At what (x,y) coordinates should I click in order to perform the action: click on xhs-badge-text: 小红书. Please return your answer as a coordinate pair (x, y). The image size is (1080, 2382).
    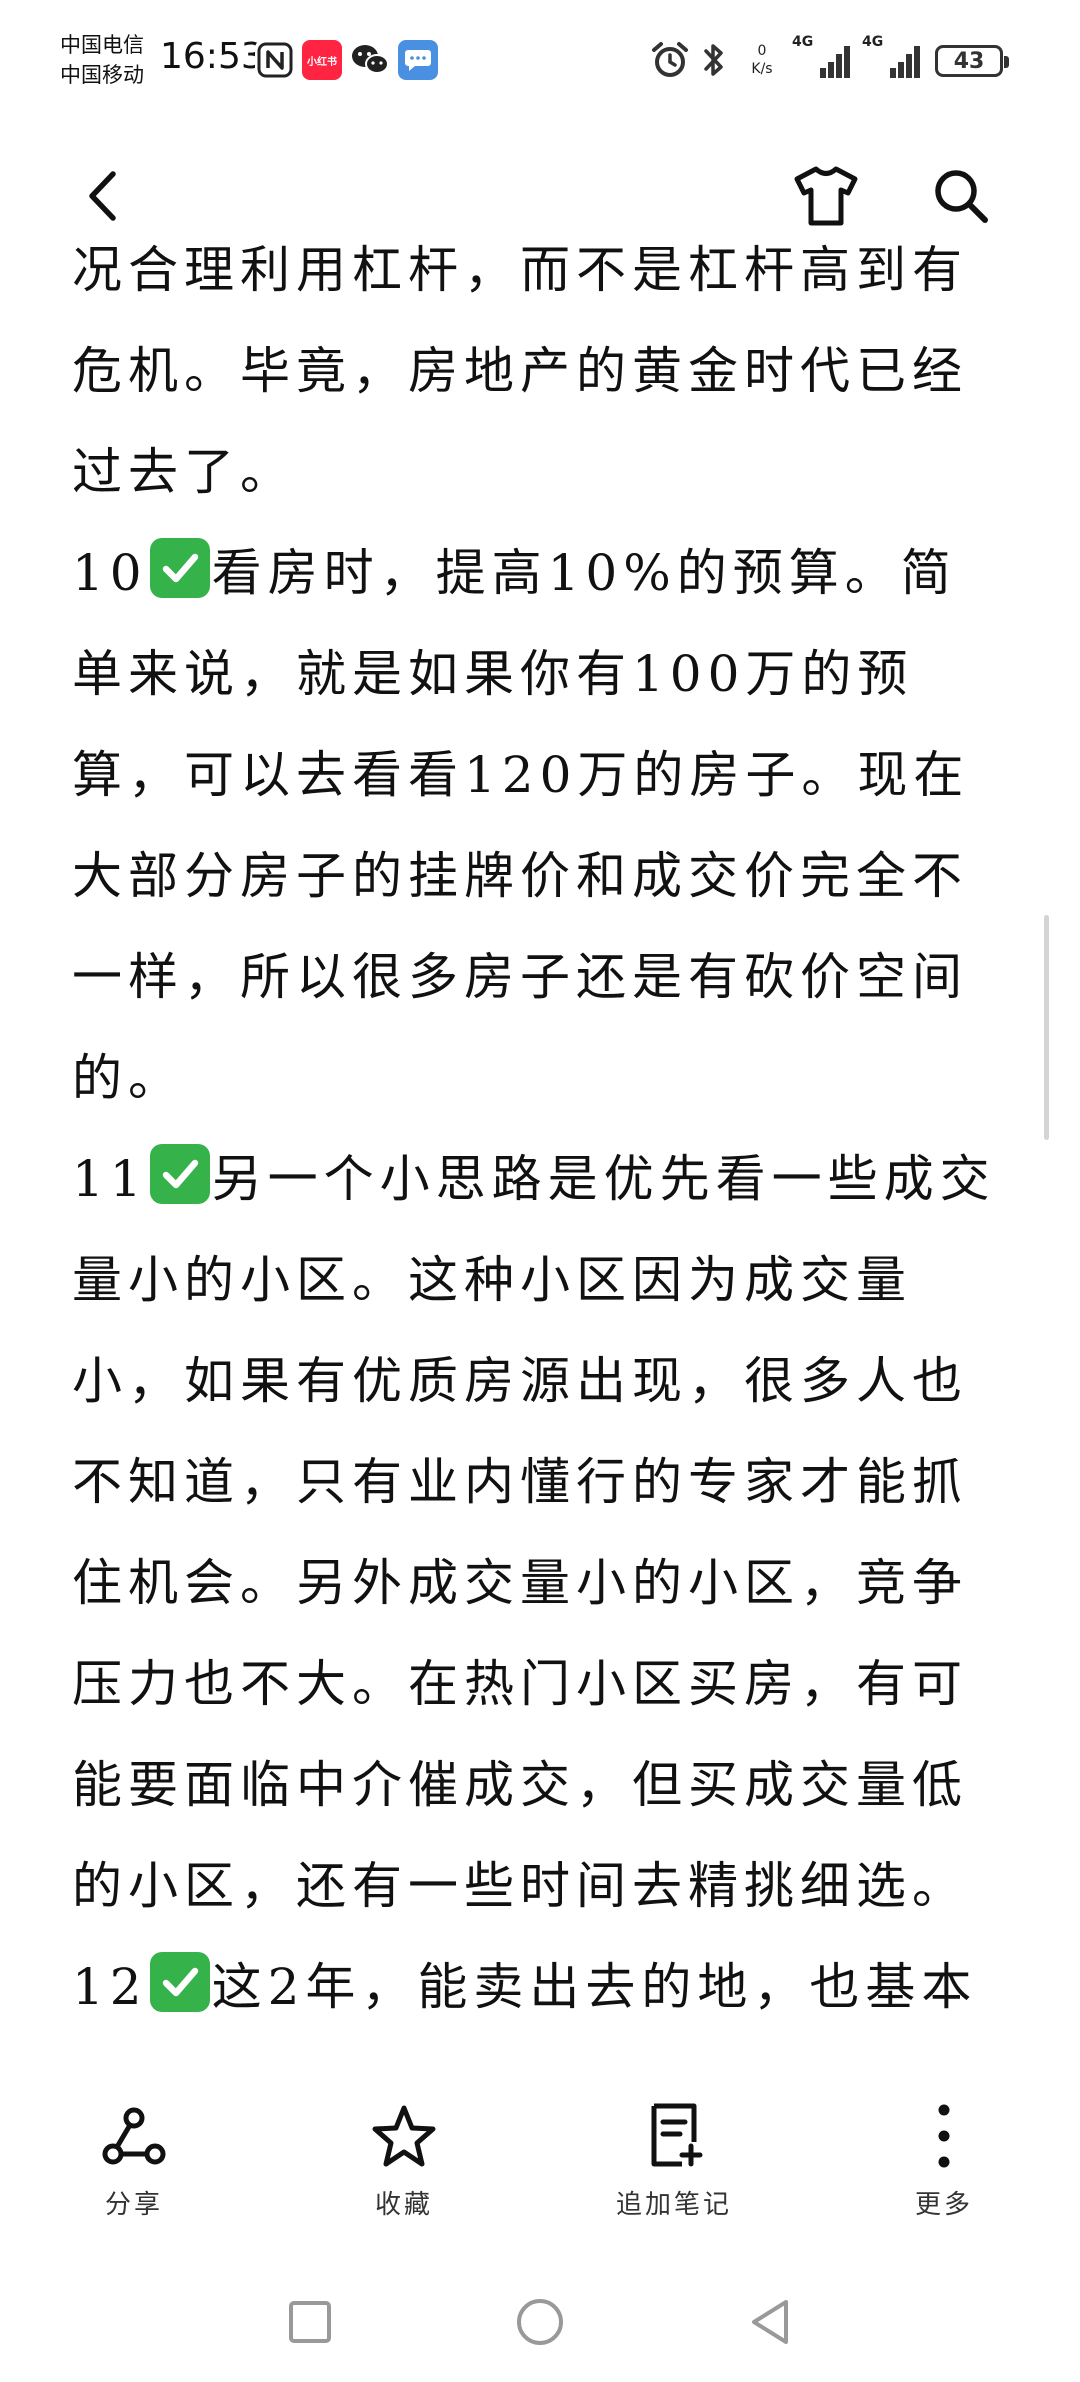
    Looking at the image, I should click on (322, 62).